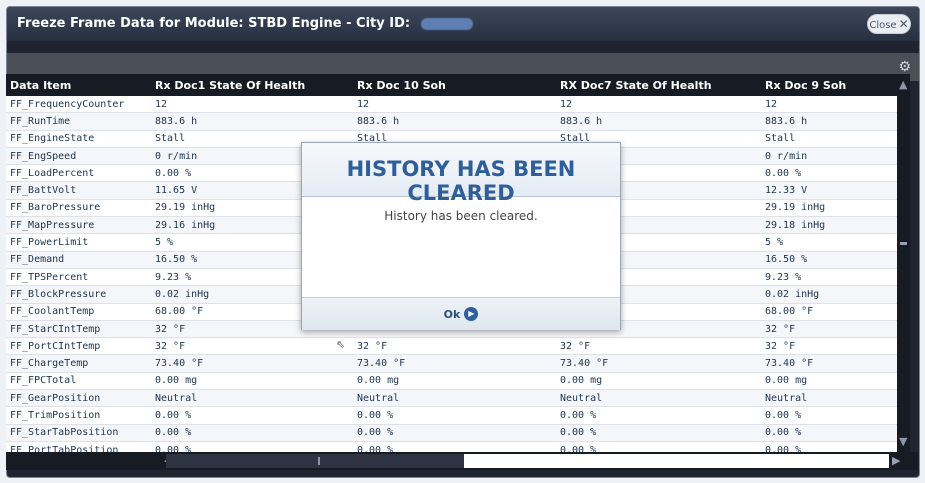 The height and width of the screenshot is (483, 925). I want to click on data-item-cell: FF_StarCIntTemp, so click(78, 329).